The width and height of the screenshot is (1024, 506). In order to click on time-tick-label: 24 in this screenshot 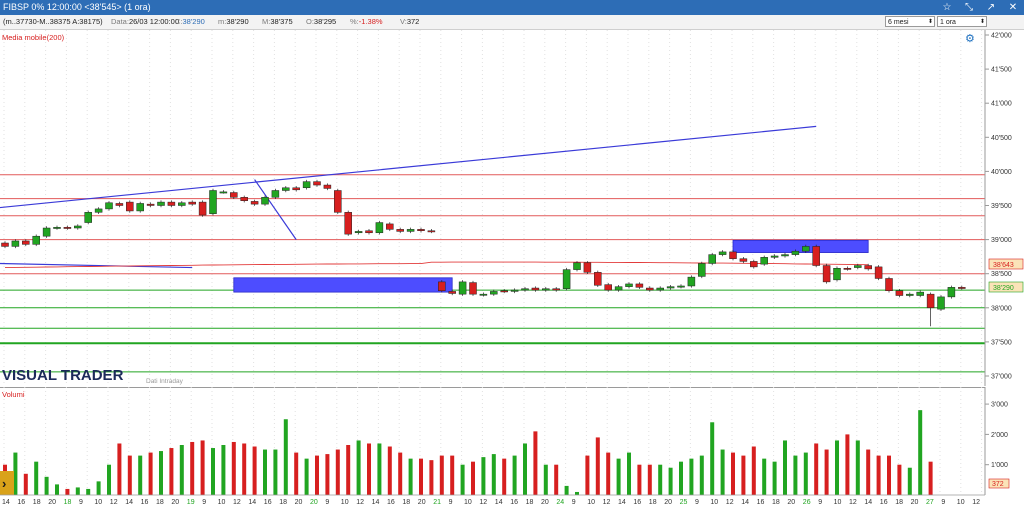, I will do `click(560, 502)`.